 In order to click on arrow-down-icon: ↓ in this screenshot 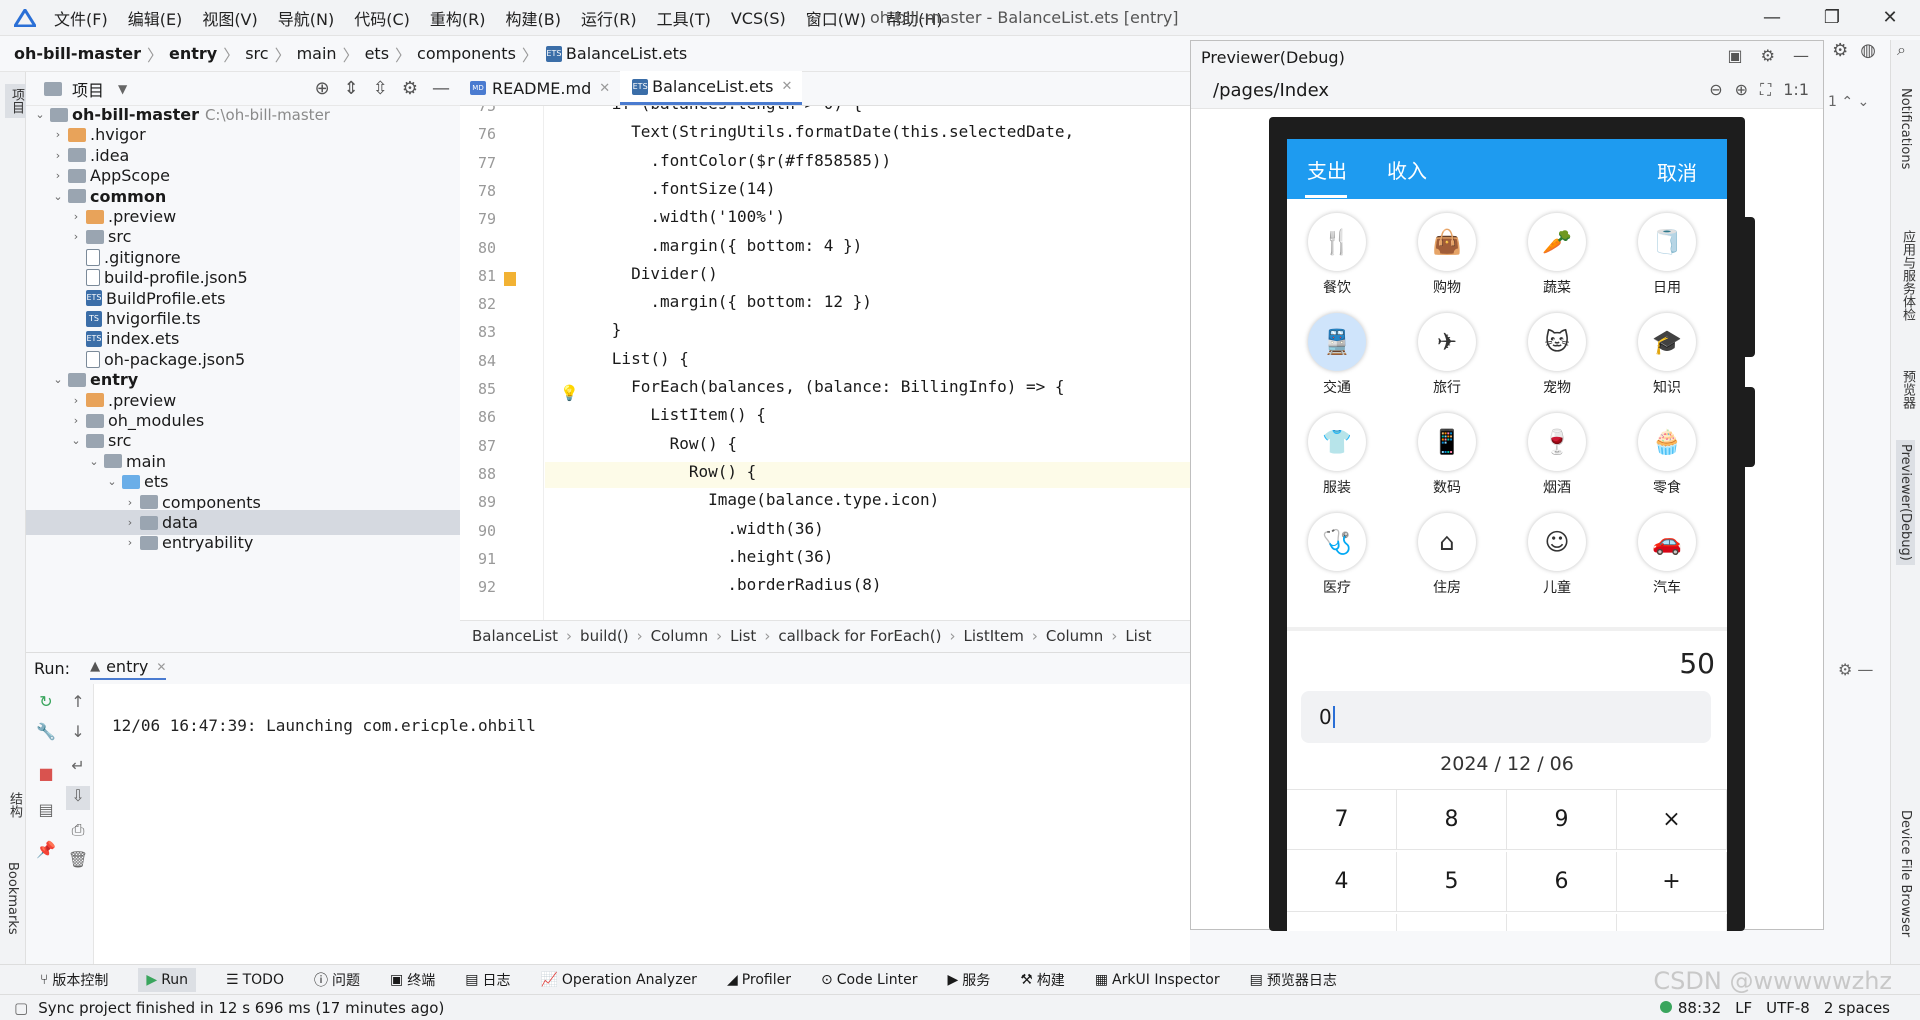, I will do `click(78, 734)`.